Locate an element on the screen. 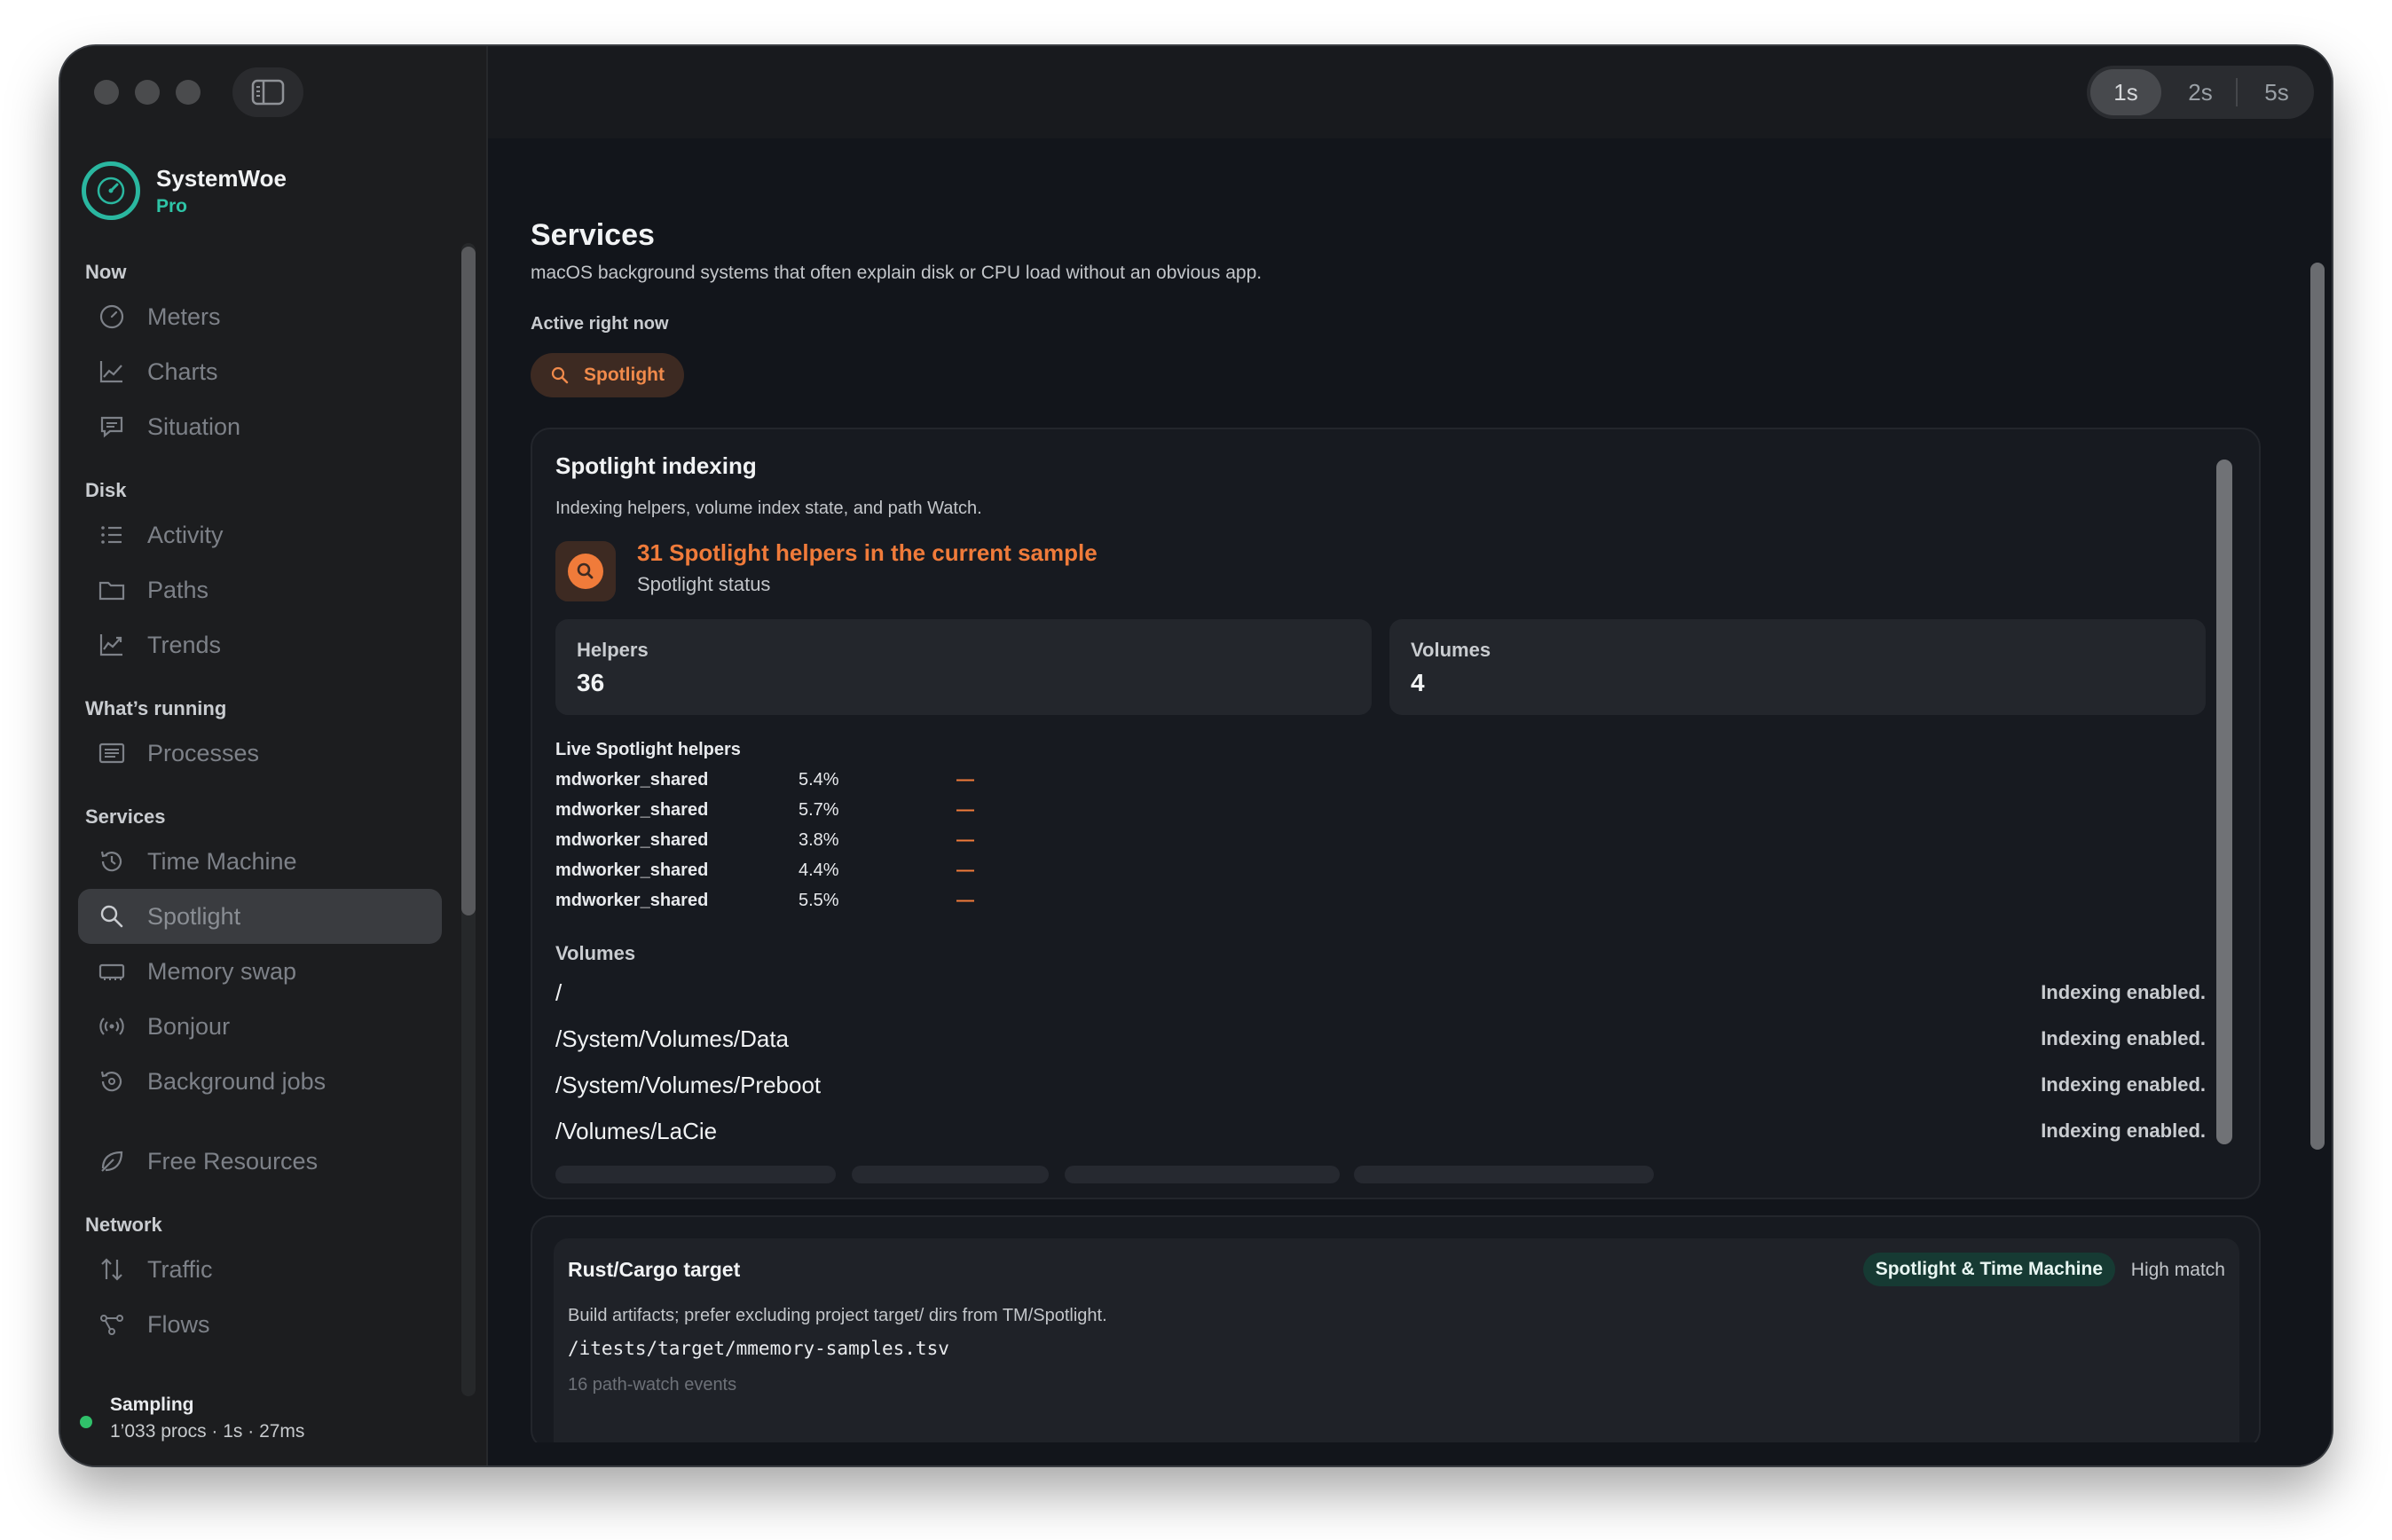 Image resolution: width=2392 pixels, height=1540 pixels. interval-segmented-control: 1s 2s 5s is located at coordinates (2200, 92).